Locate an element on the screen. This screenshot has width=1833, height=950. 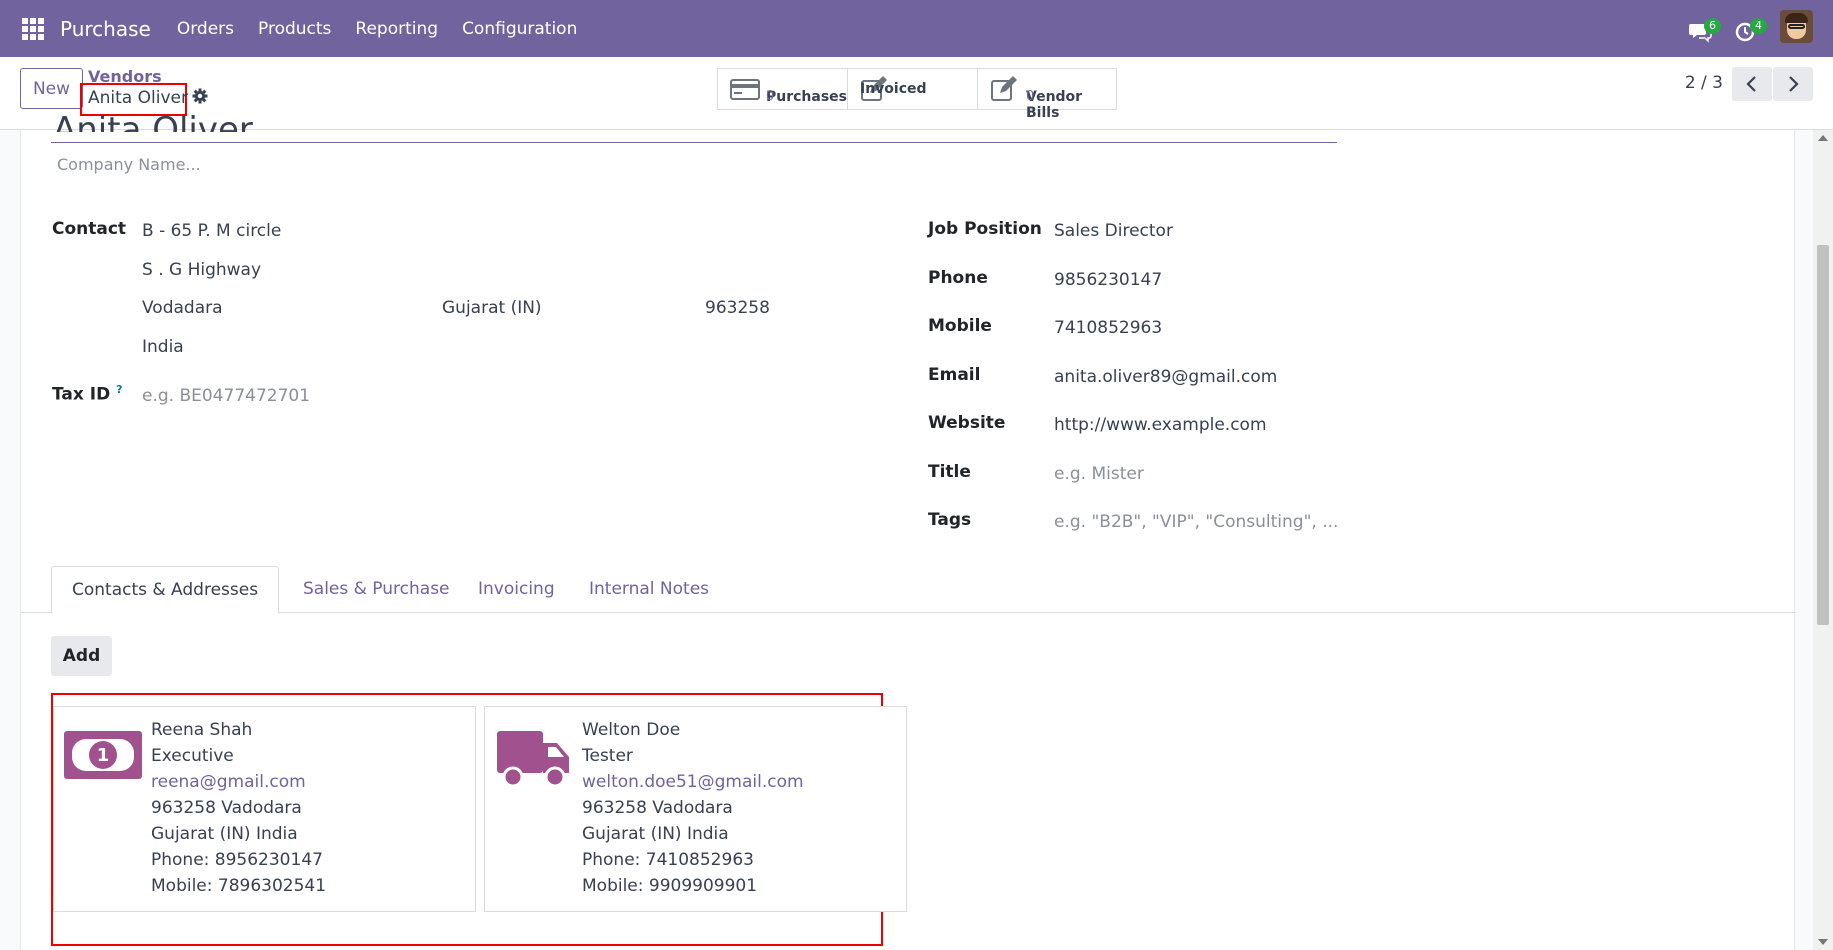
money-bill-icon: 1 is located at coordinates (103, 755).